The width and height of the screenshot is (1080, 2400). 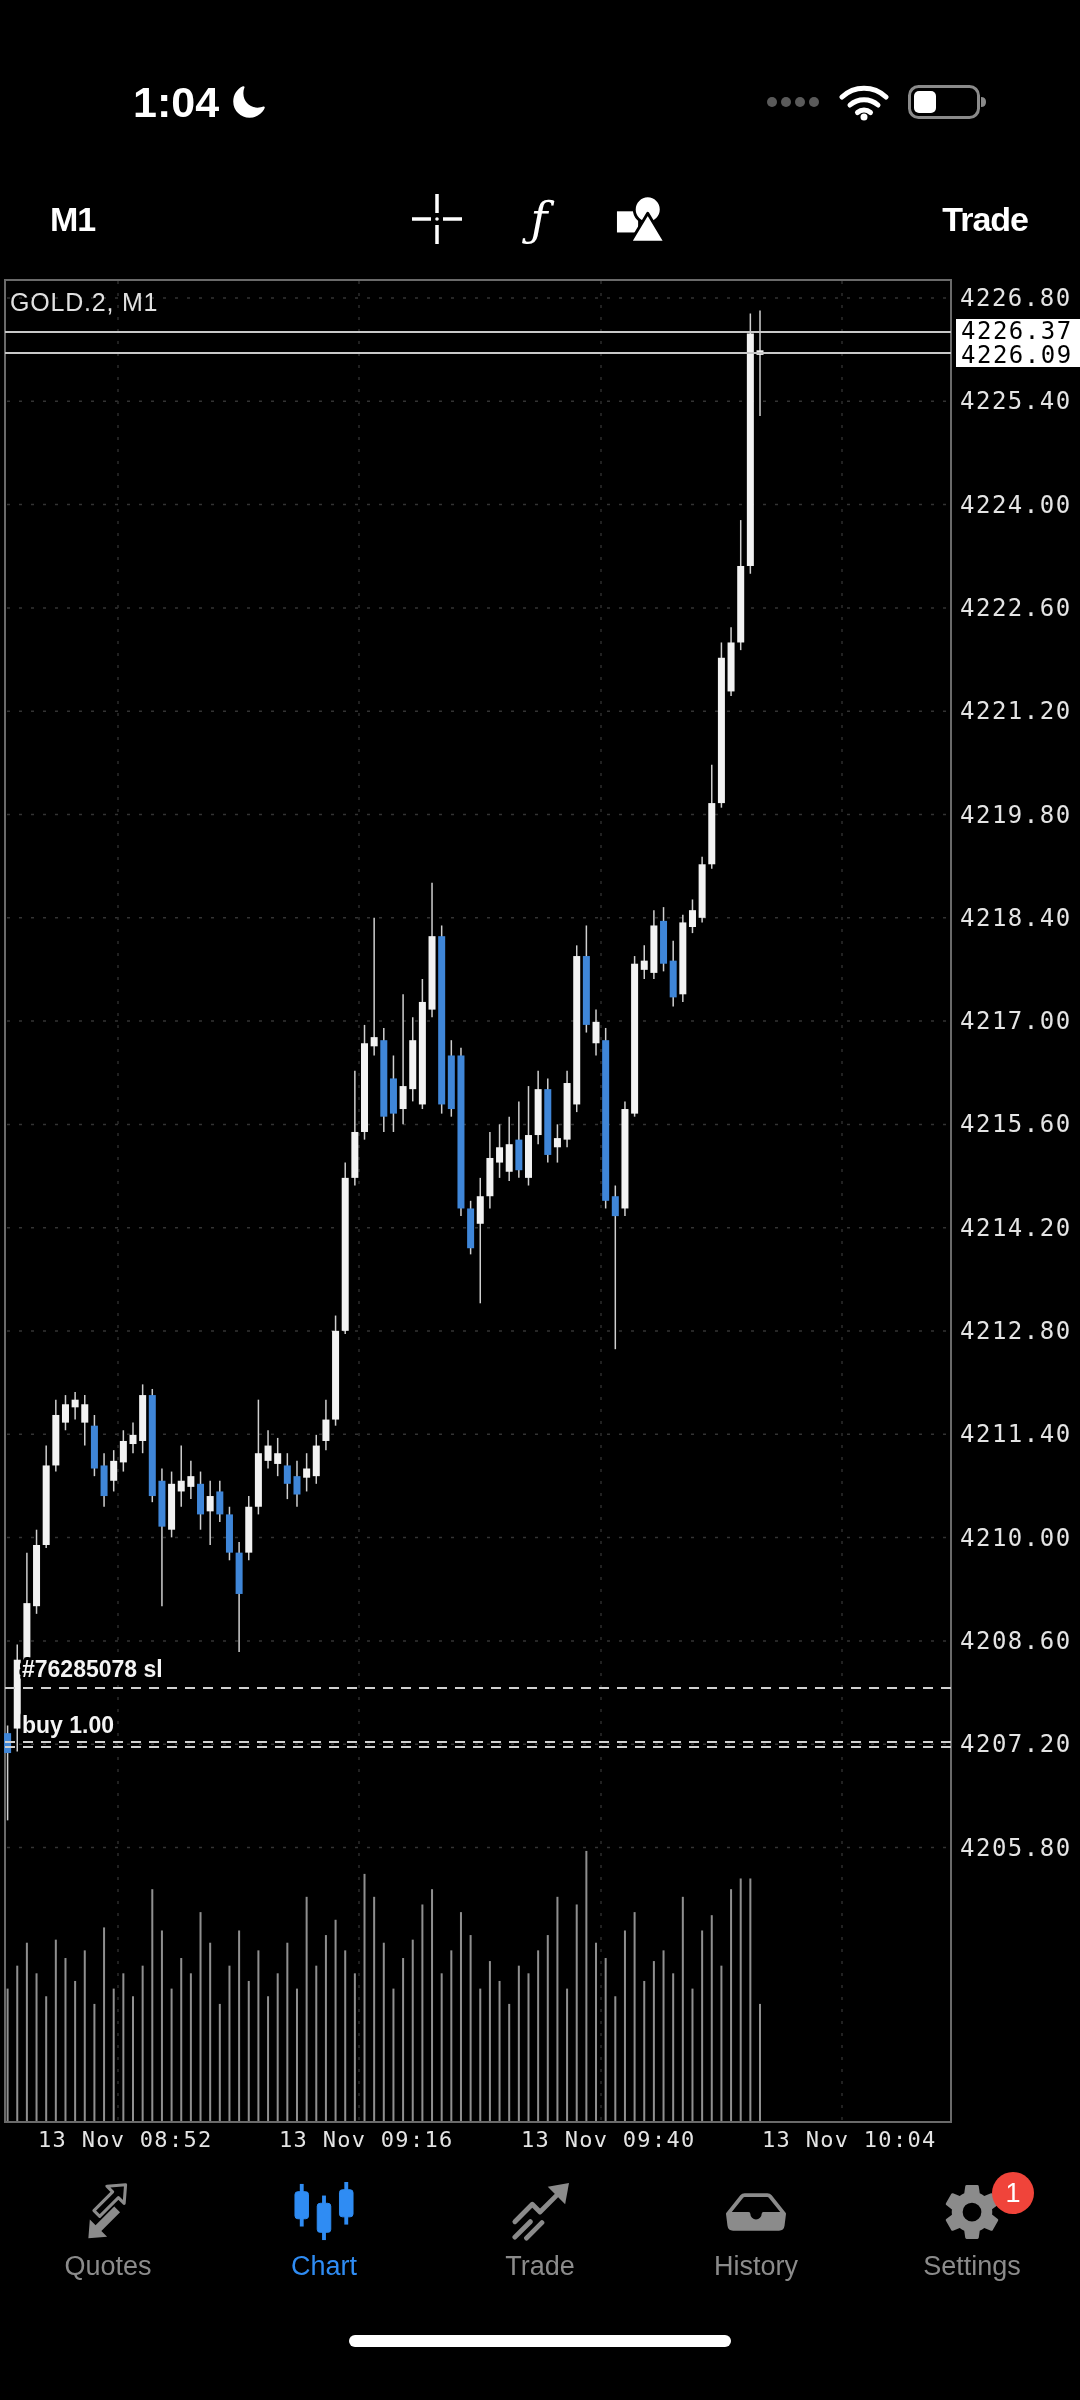 I want to click on order-label: #76285078 sl, so click(x=92, y=1669).